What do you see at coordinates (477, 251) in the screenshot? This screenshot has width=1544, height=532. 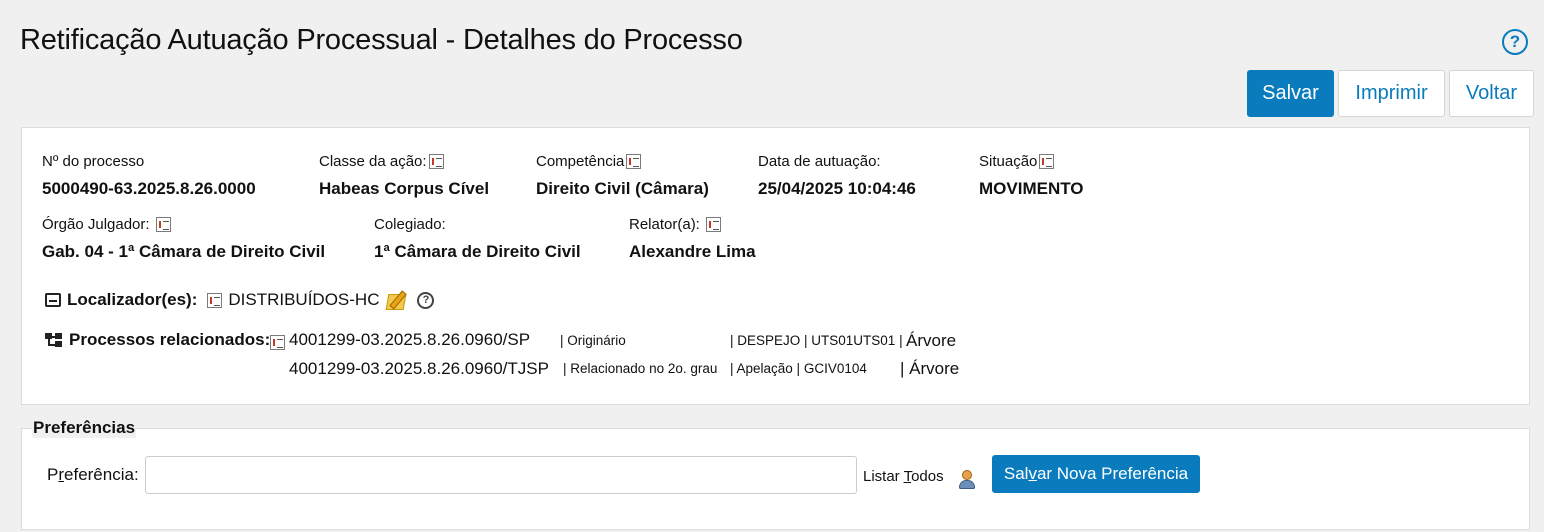 I see `colegiado-value: 1ª Câmara de Direito Civil` at bounding box center [477, 251].